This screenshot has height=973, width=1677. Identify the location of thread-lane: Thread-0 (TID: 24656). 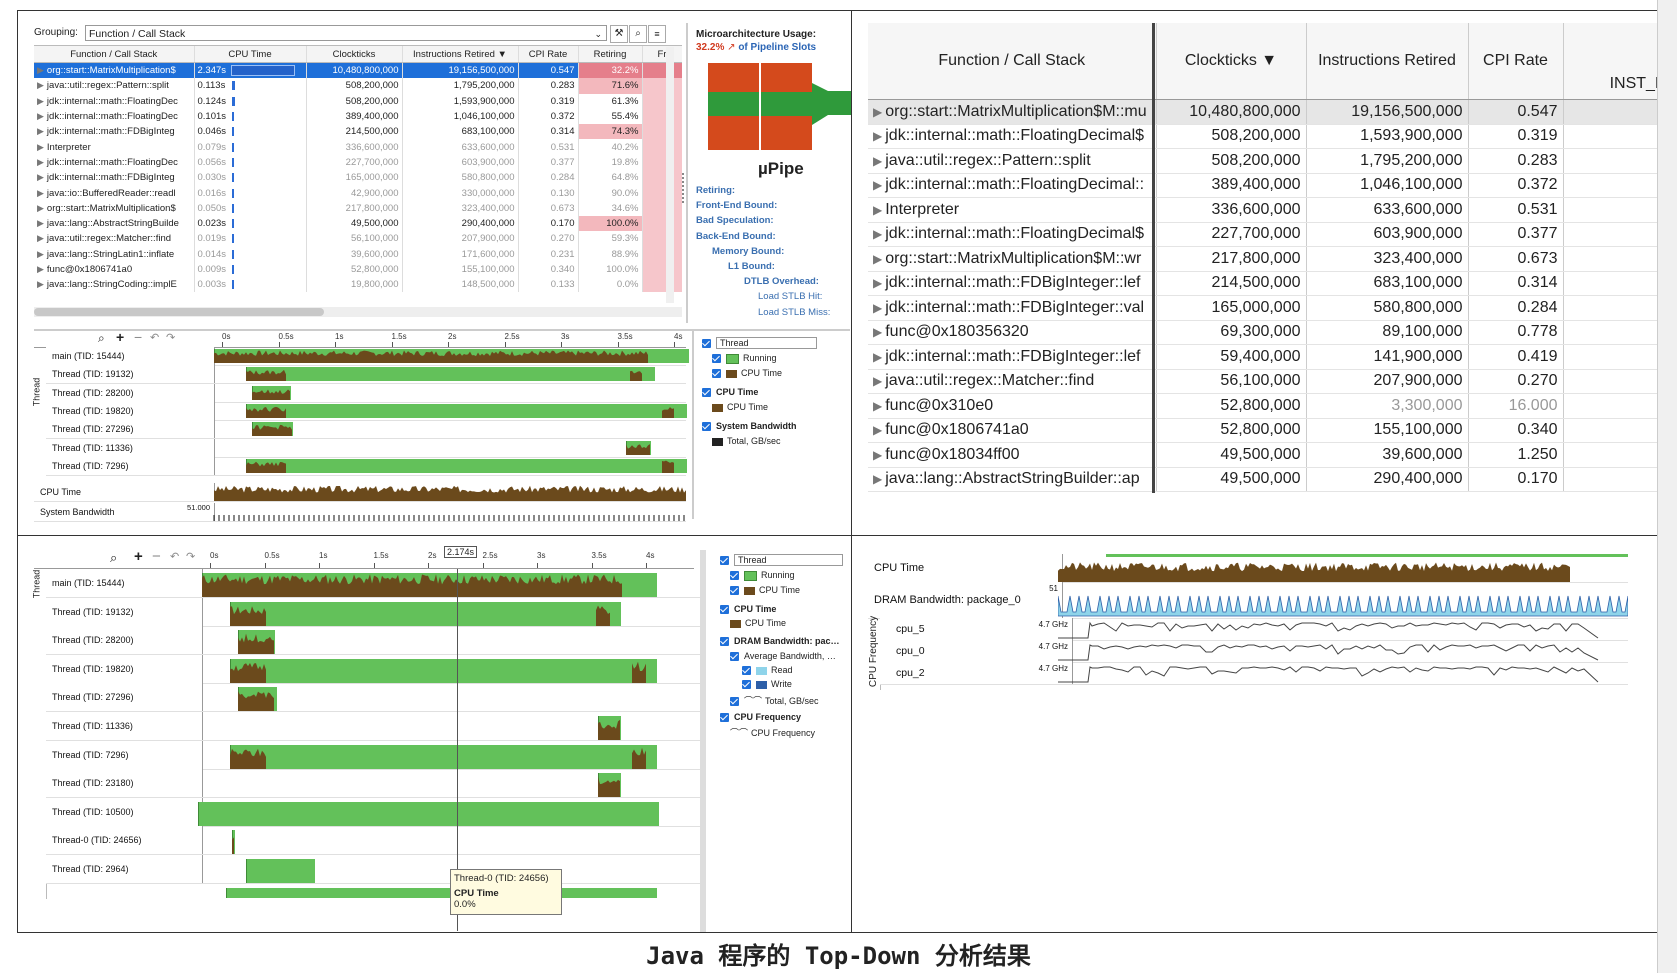
(374, 841).